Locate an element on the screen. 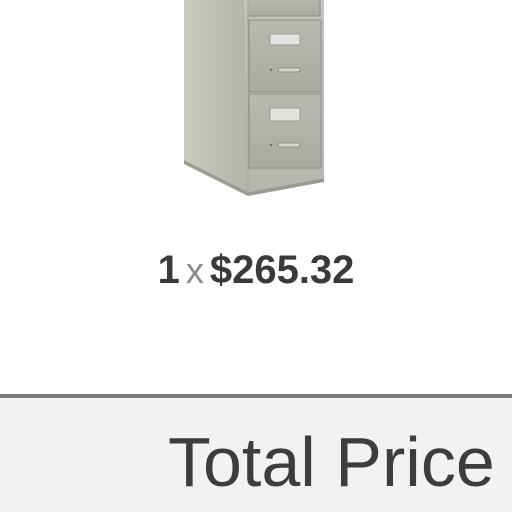 The height and width of the screenshot is (512, 512). file-cabinet-icon is located at coordinates (254, 98).